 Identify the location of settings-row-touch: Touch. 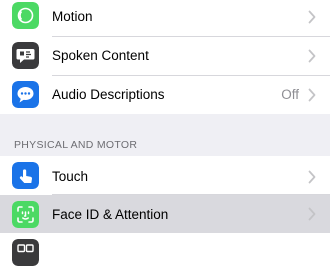
(165, 175).